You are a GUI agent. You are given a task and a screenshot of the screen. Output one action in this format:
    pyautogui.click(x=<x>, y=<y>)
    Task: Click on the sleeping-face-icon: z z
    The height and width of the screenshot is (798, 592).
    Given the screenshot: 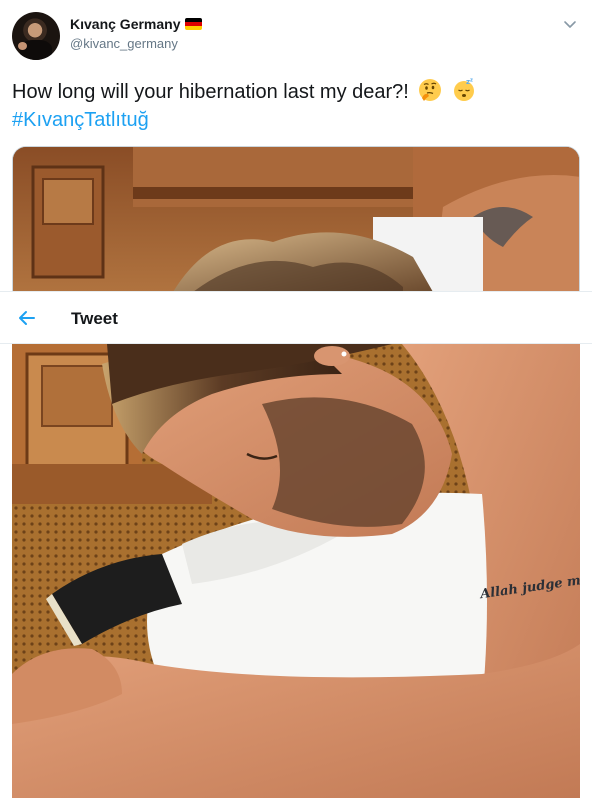 What is the action you would take?
    pyautogui.click(x=463, y=89)
    